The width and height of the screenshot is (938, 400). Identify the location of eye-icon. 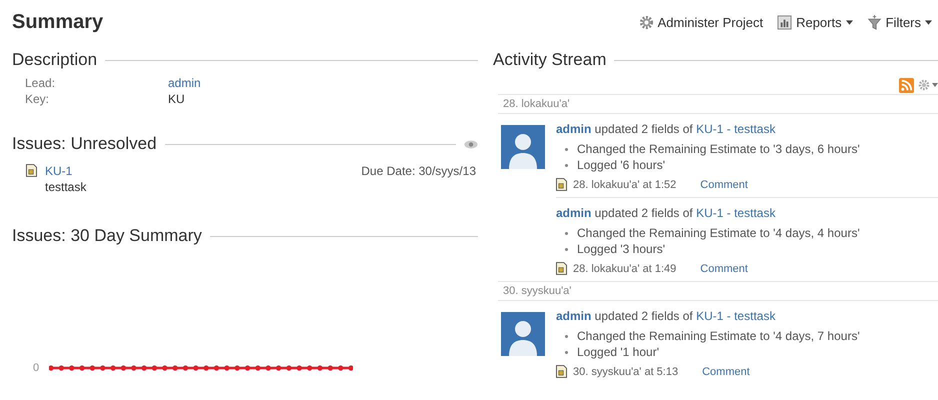
(471, 144).